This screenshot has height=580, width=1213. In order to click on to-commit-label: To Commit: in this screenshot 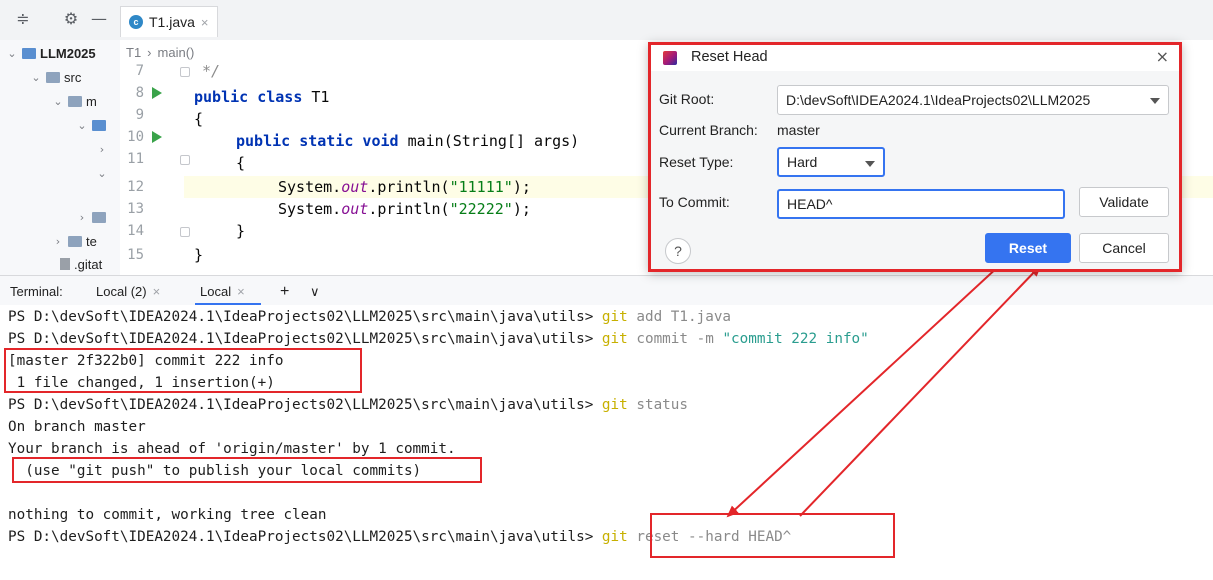, I will do `click(694, 202)`.